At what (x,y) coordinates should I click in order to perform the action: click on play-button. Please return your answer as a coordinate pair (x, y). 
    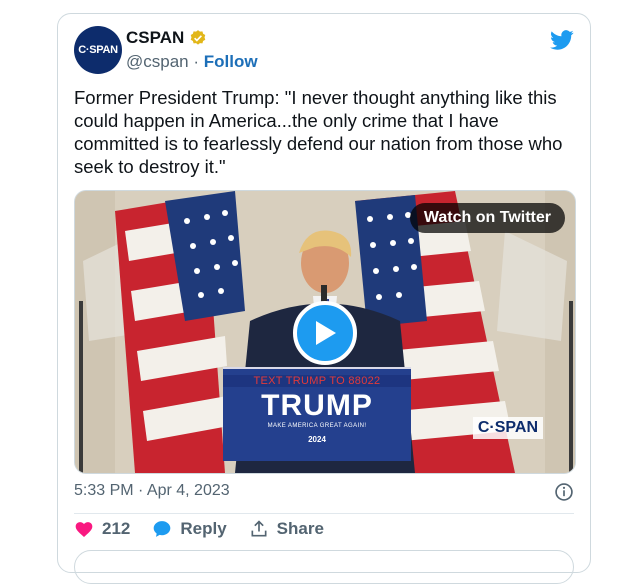
    Looking at the image, I should click on (325, 333).